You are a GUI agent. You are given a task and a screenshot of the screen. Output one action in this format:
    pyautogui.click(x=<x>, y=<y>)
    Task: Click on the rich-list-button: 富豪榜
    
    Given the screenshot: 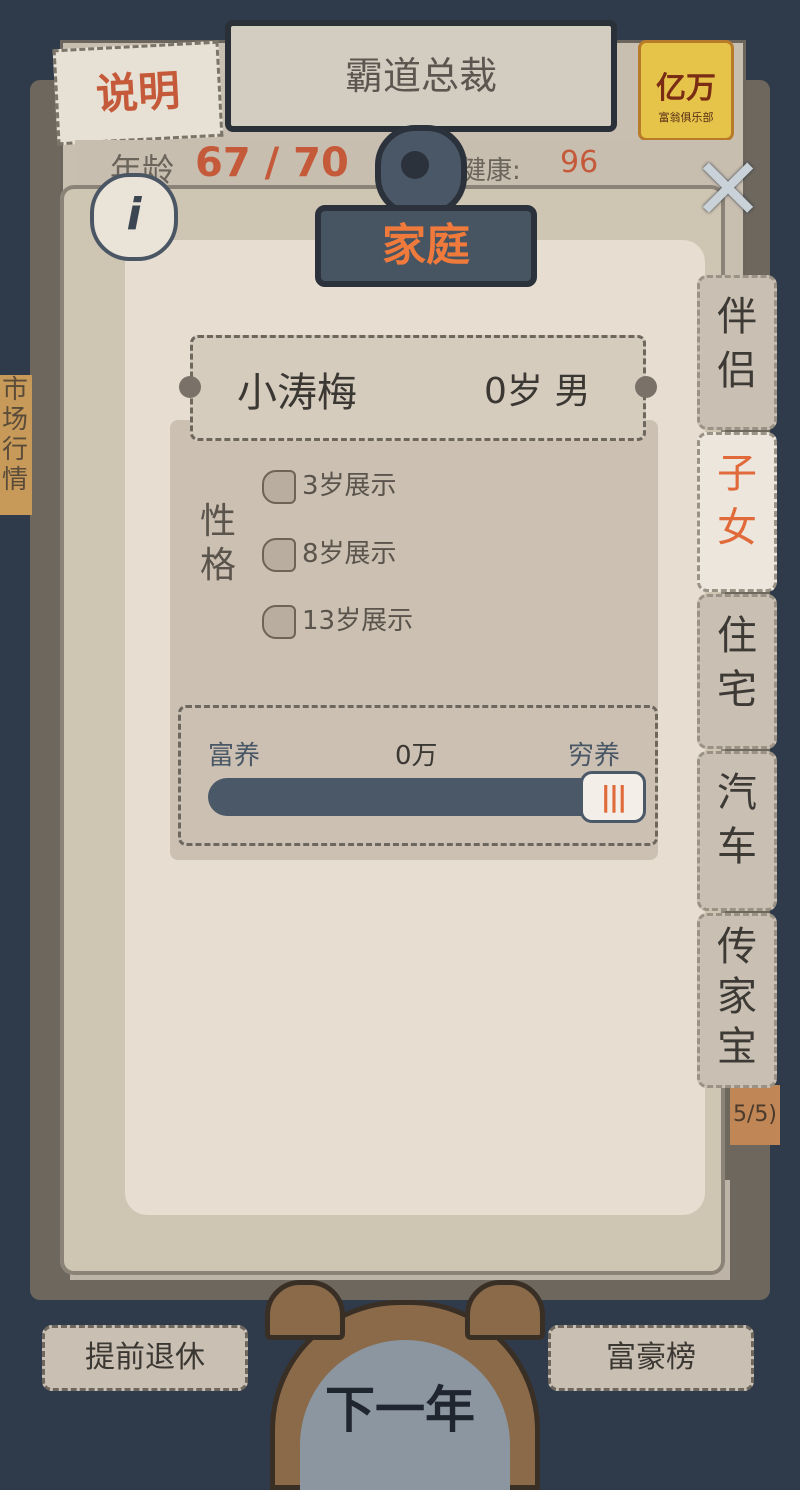 What is the action you would take?
    pyautogui.click(x=651, y=1358)
    